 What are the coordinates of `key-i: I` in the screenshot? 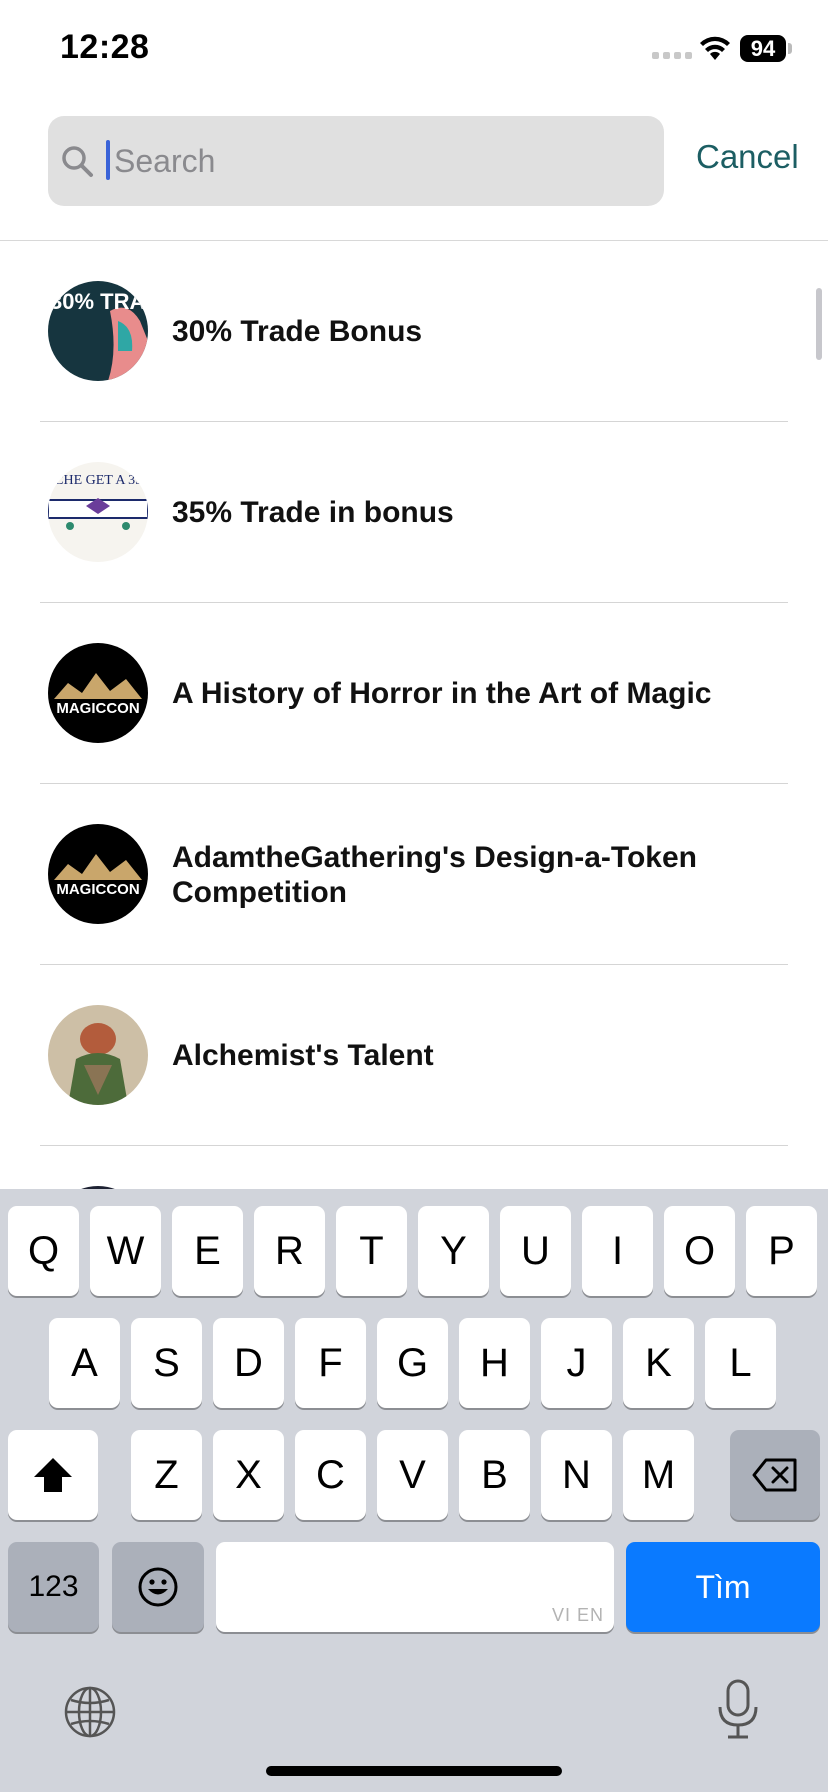 It's located at (617, 1251).